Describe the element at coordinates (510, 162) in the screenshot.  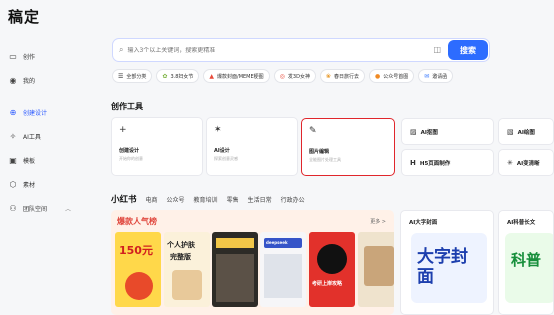
I see `sparkle-icon: ✳` at that location.